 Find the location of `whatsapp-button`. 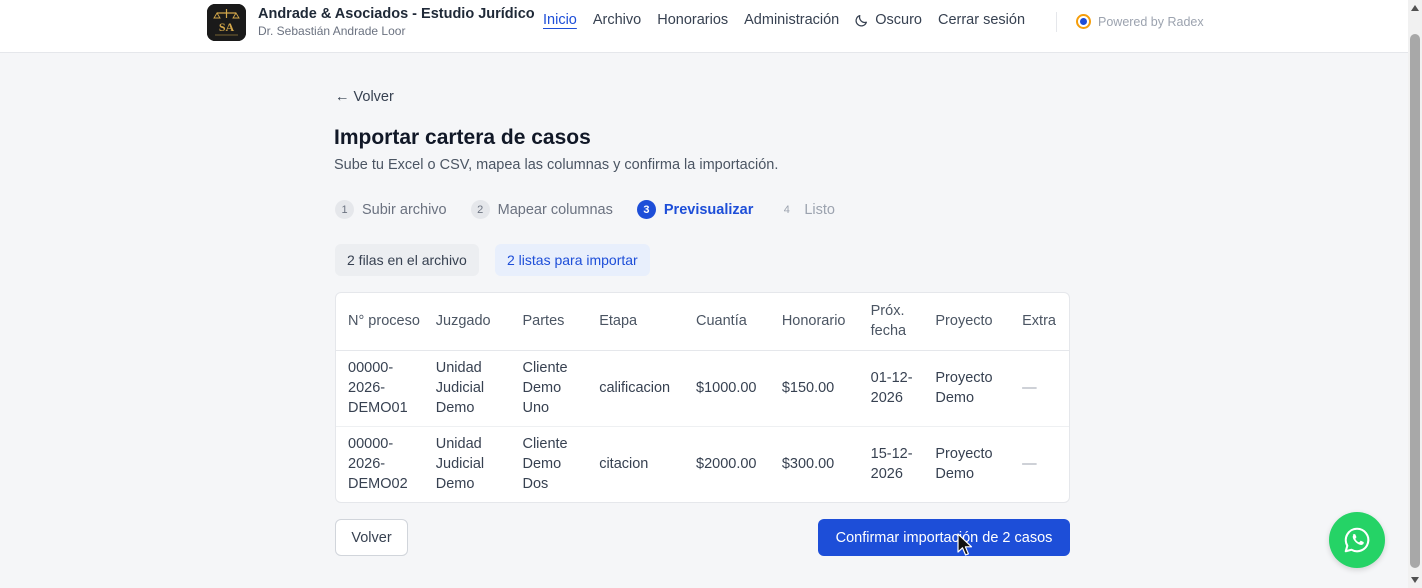

whatsapp-button is located at coordinates (1357, 540).